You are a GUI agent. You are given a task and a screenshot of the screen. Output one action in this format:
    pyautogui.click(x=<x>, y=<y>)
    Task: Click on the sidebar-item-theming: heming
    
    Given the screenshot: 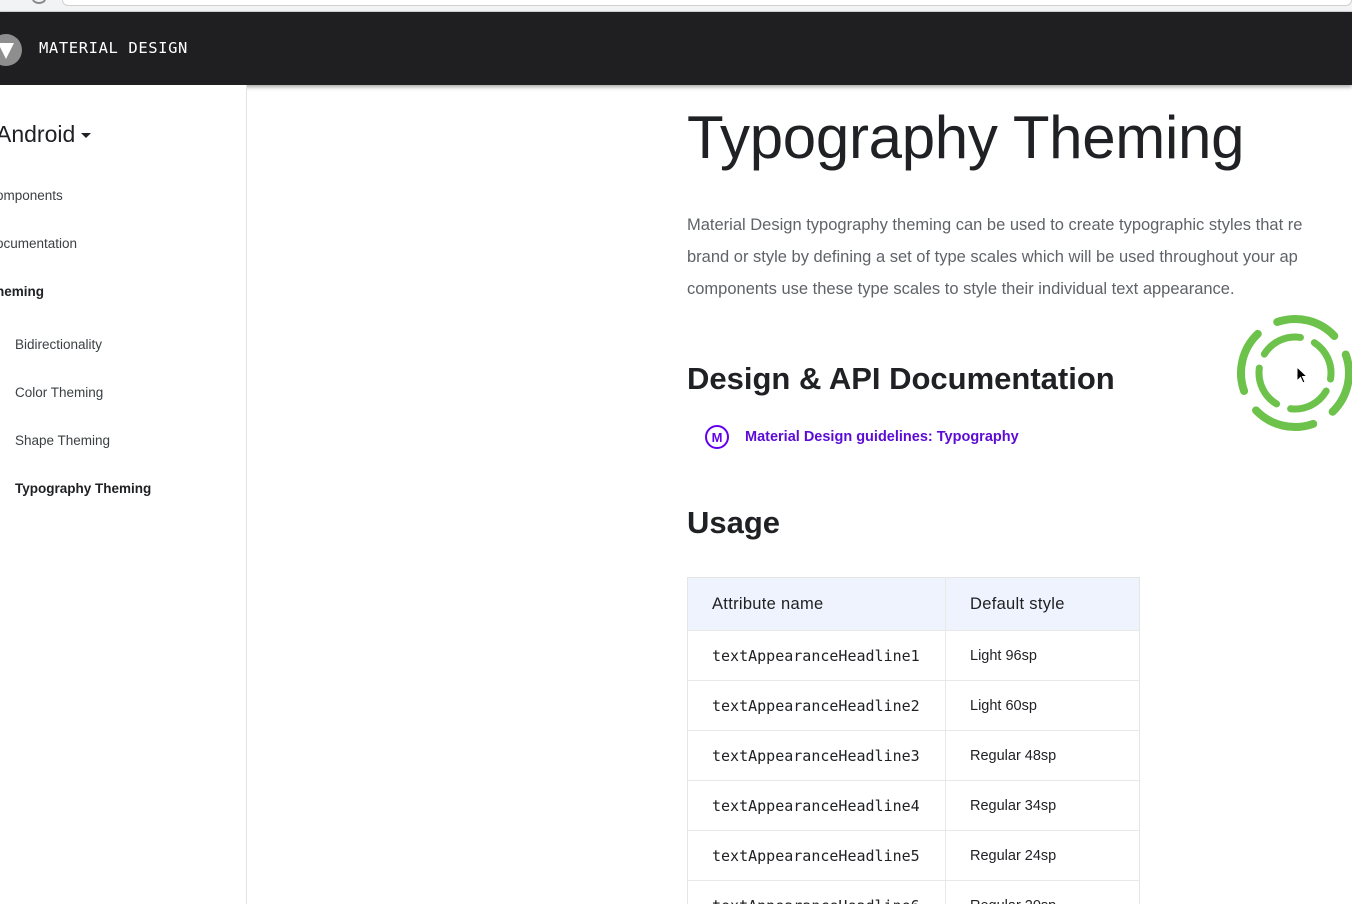 What is the action you would take?
    pyautogui.click(x=22, y=291)
    